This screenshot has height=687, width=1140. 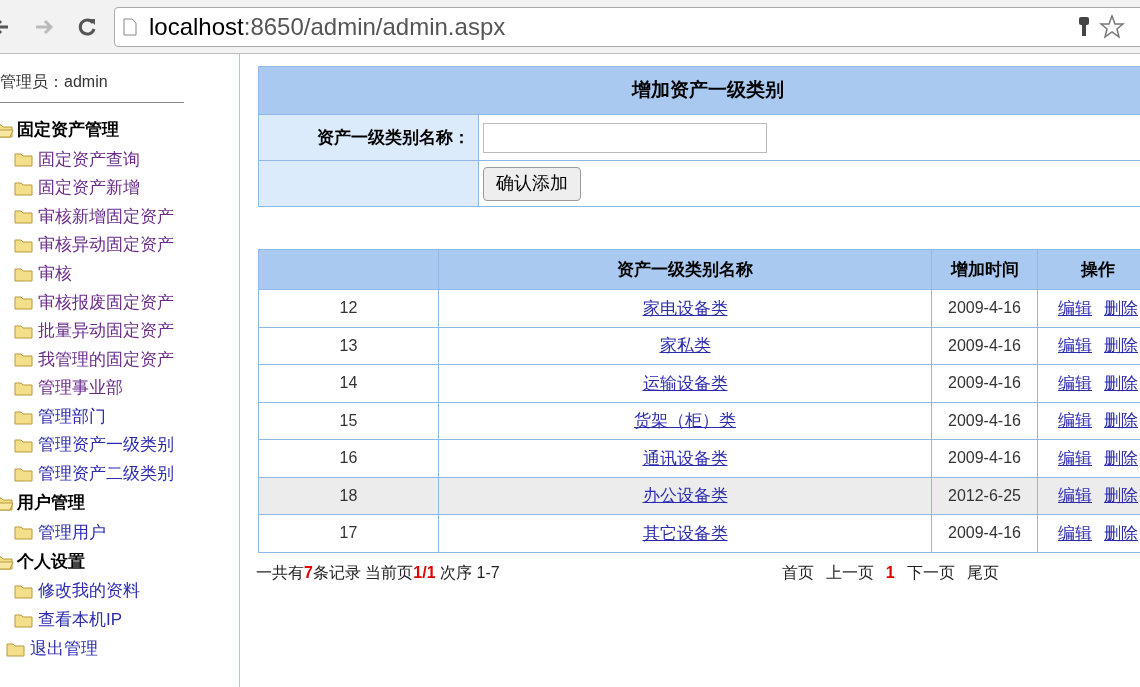 I want to click on pager-link: 尾页, so click(x=982, y=572).